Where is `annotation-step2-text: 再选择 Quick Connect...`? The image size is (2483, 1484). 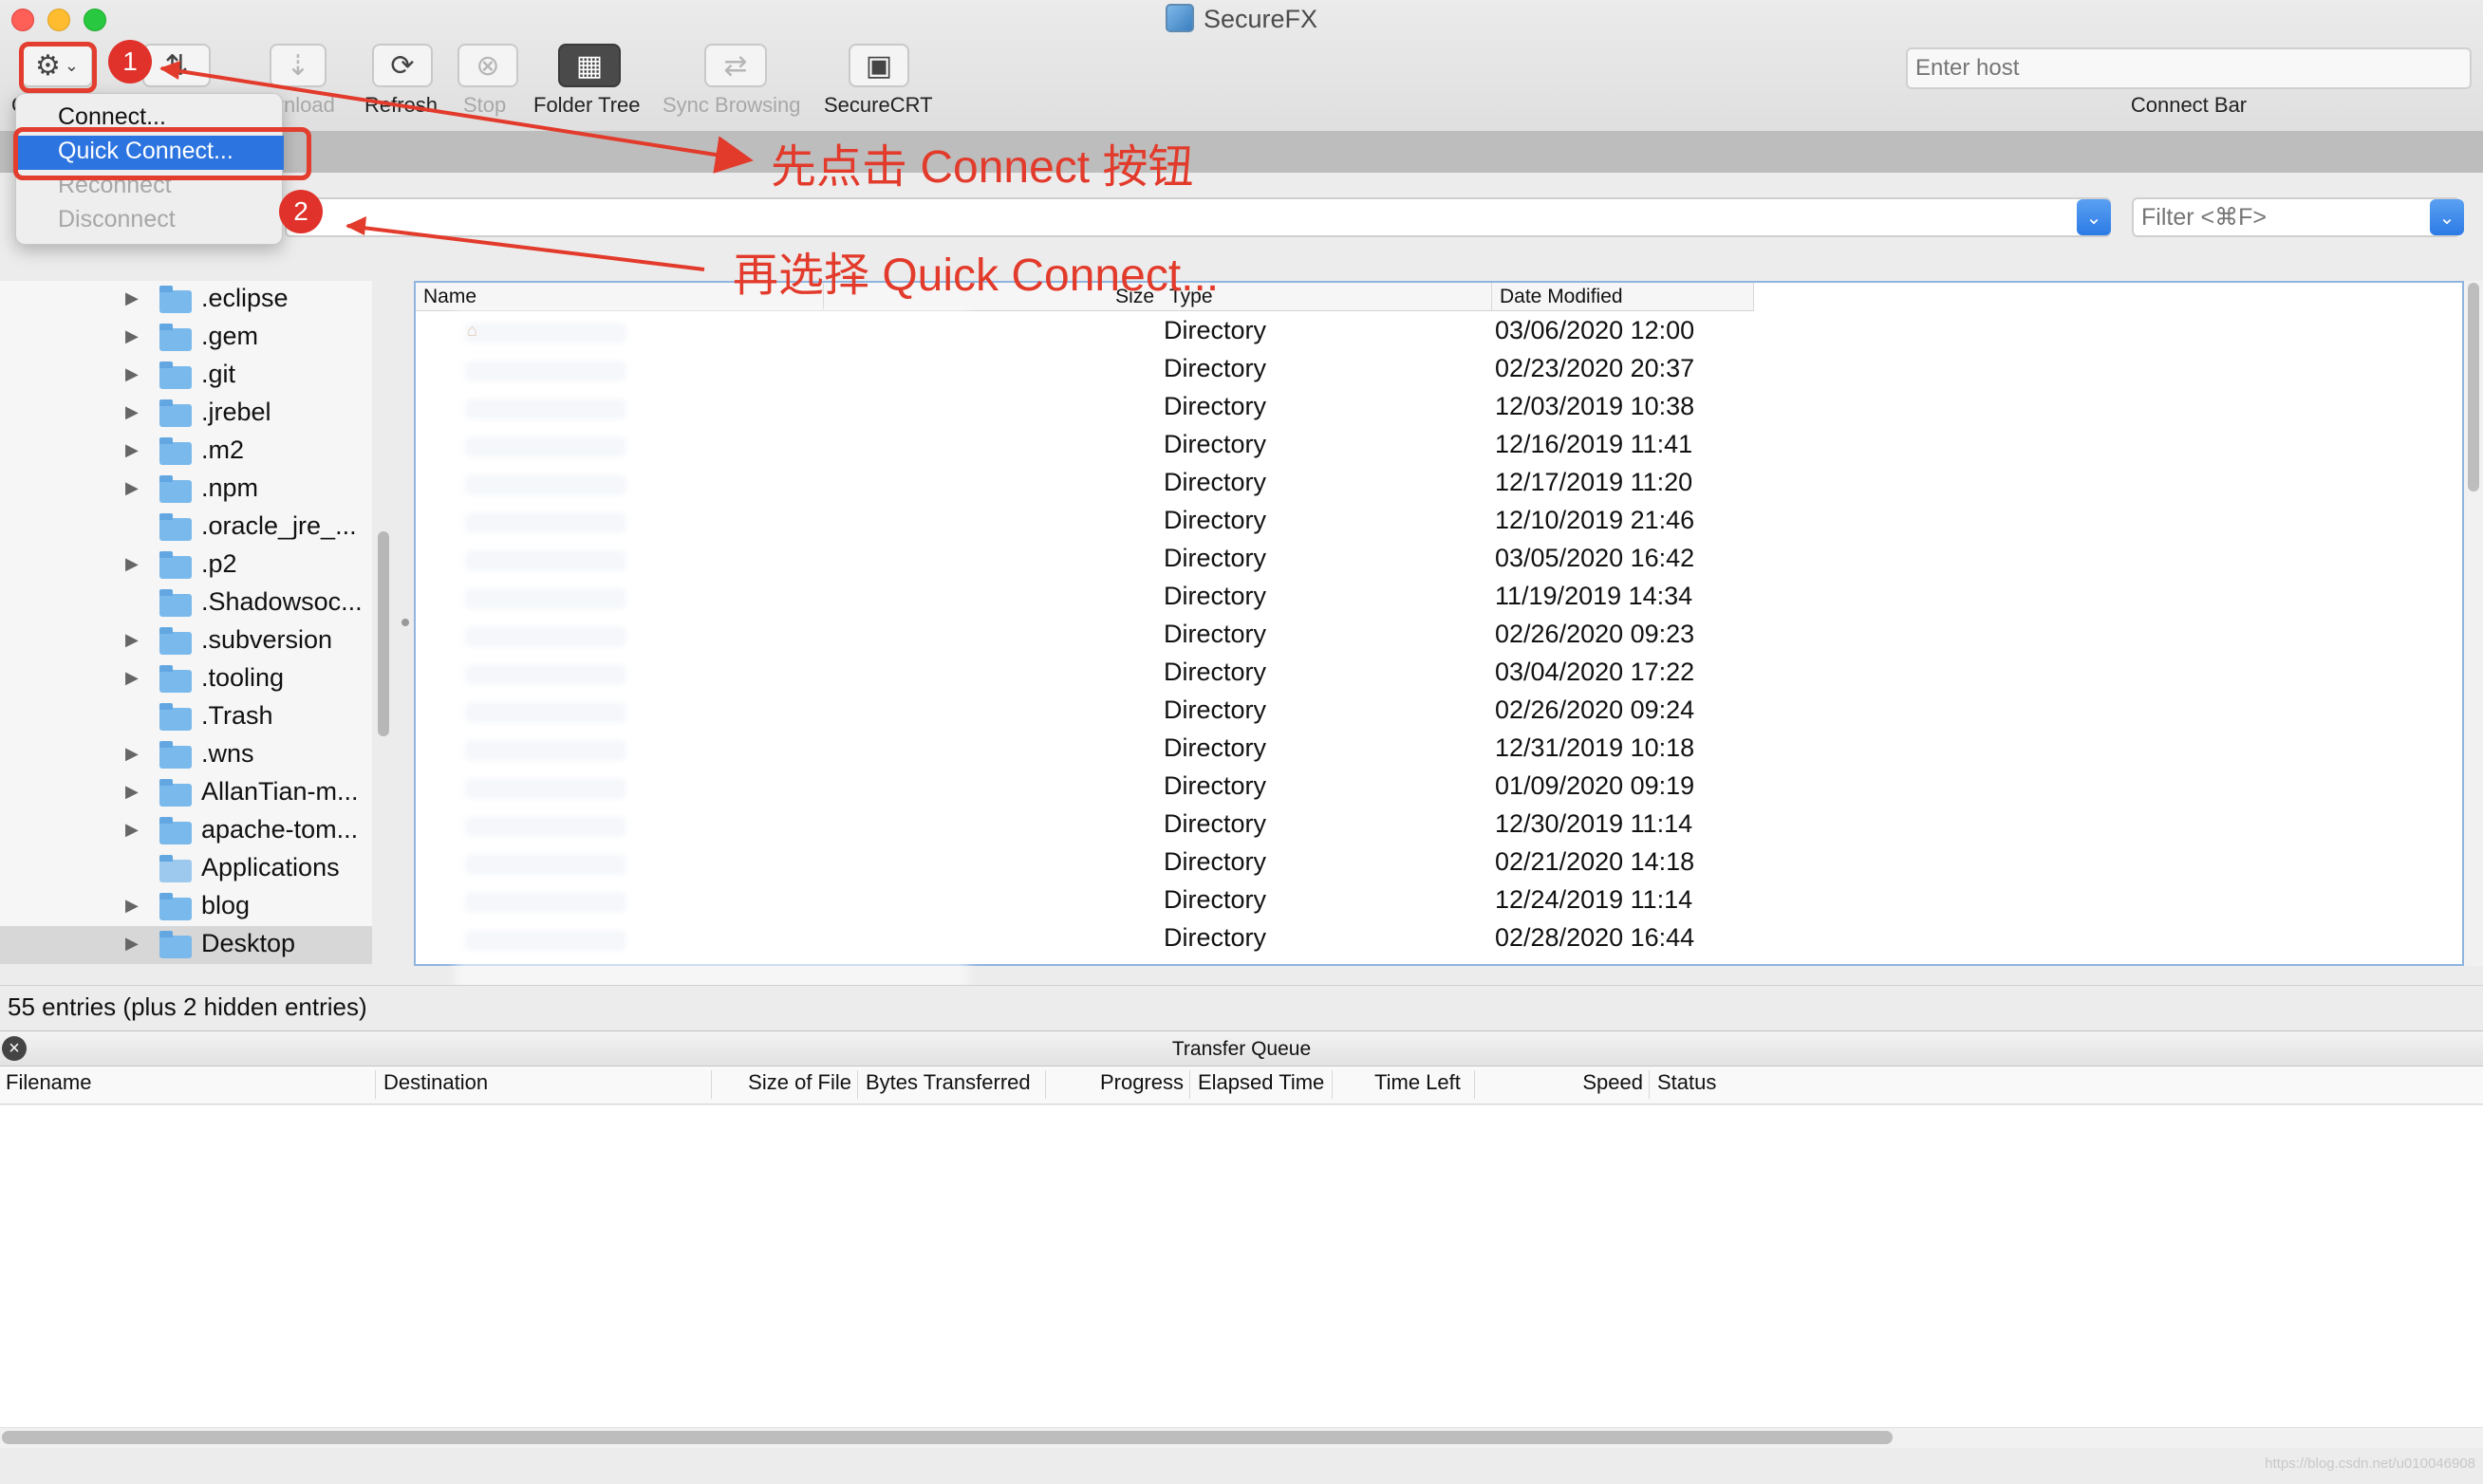 annotation-step2-text: 再选择 Quick Connect... is located at coordinates (976, 275).